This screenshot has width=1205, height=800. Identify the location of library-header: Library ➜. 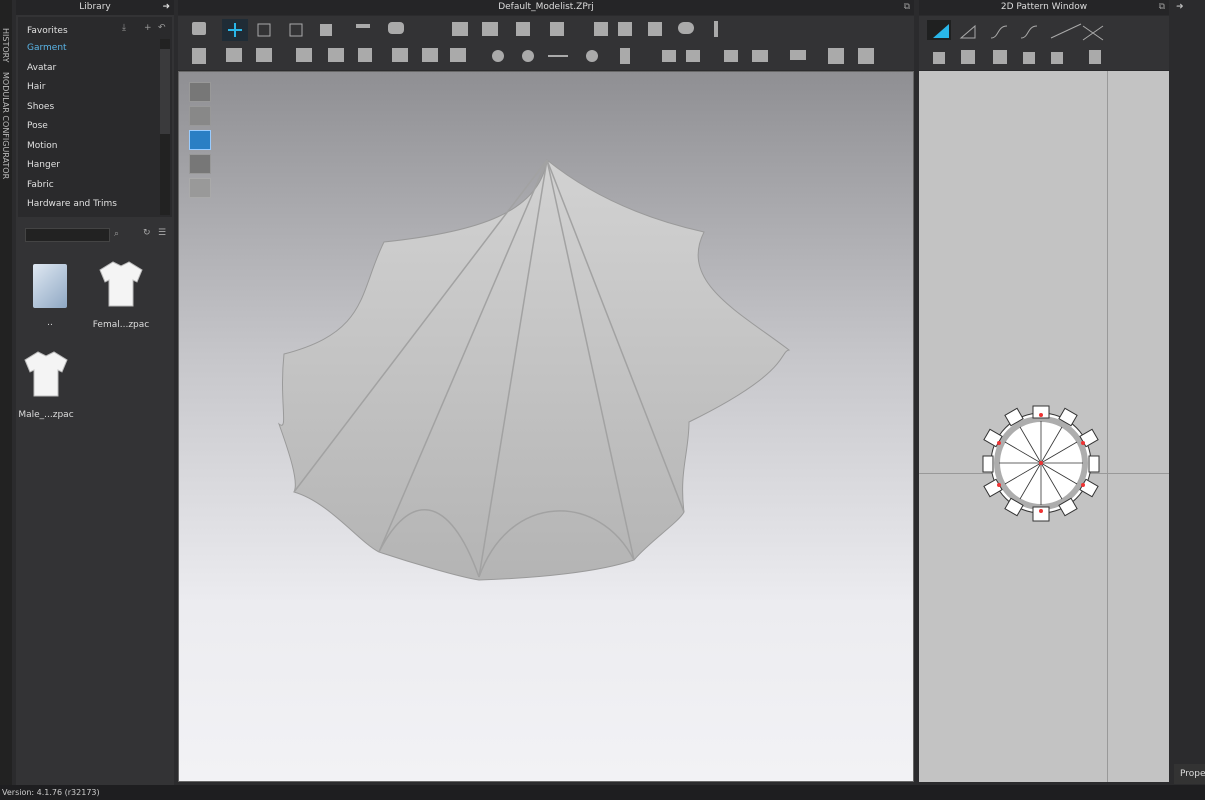
(95, 7).